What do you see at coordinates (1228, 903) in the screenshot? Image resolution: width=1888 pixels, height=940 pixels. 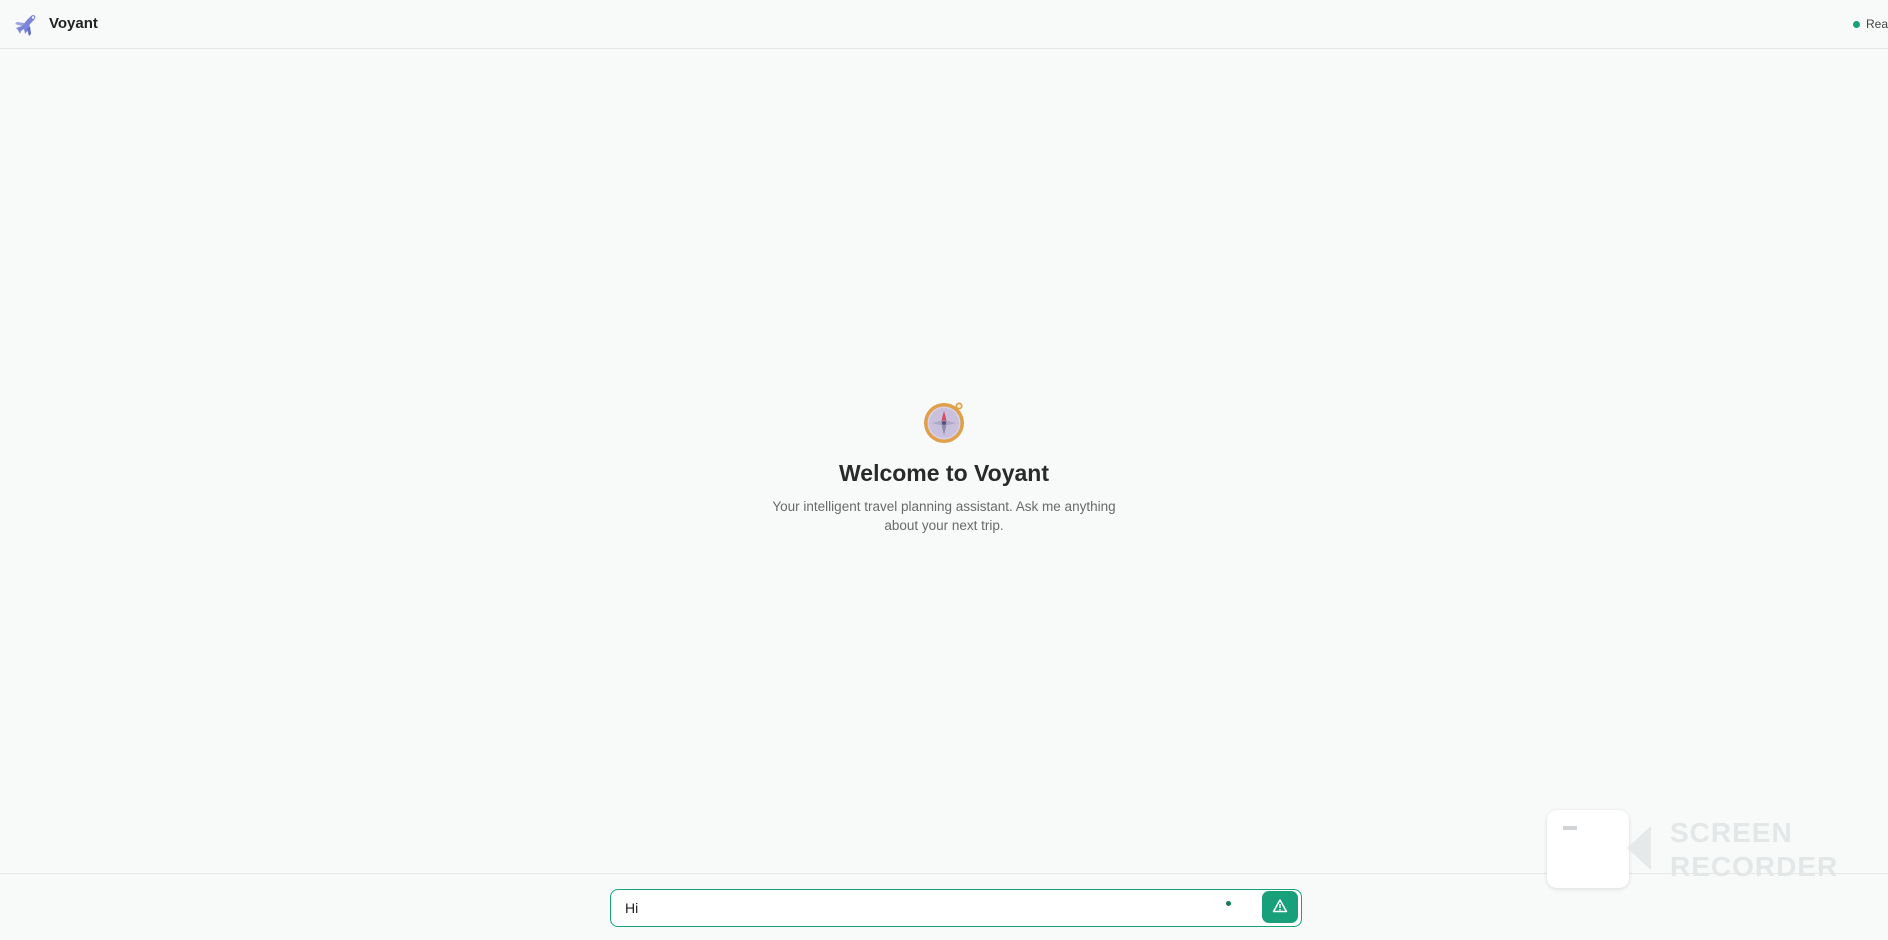 I see `typing-indicator-dot` at bounding box center [1228, 903].